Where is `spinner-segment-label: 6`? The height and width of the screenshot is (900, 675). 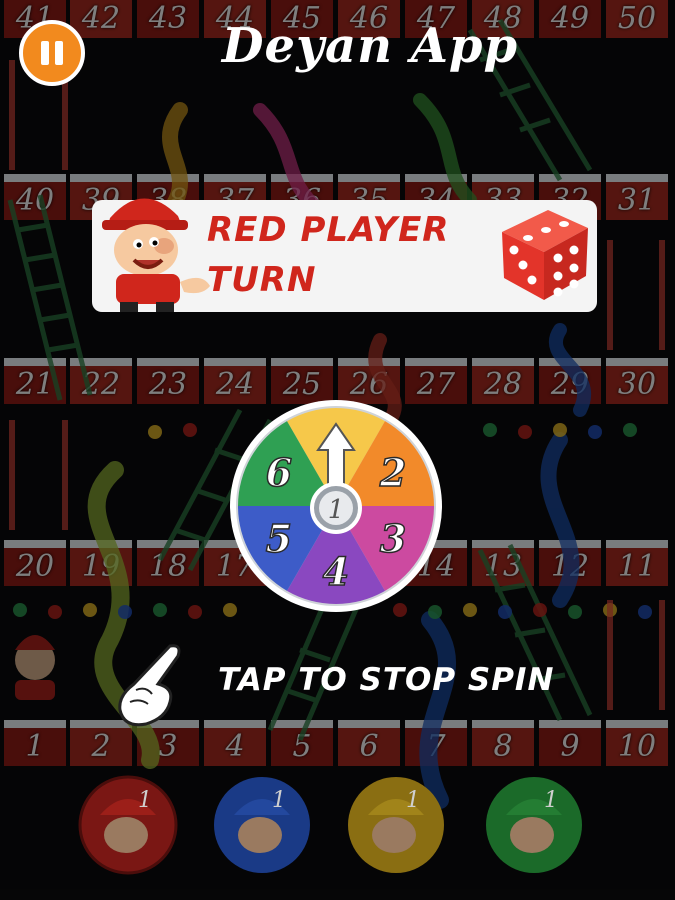 spinner-segment-label: 6 is located at coordinates (279, 472).